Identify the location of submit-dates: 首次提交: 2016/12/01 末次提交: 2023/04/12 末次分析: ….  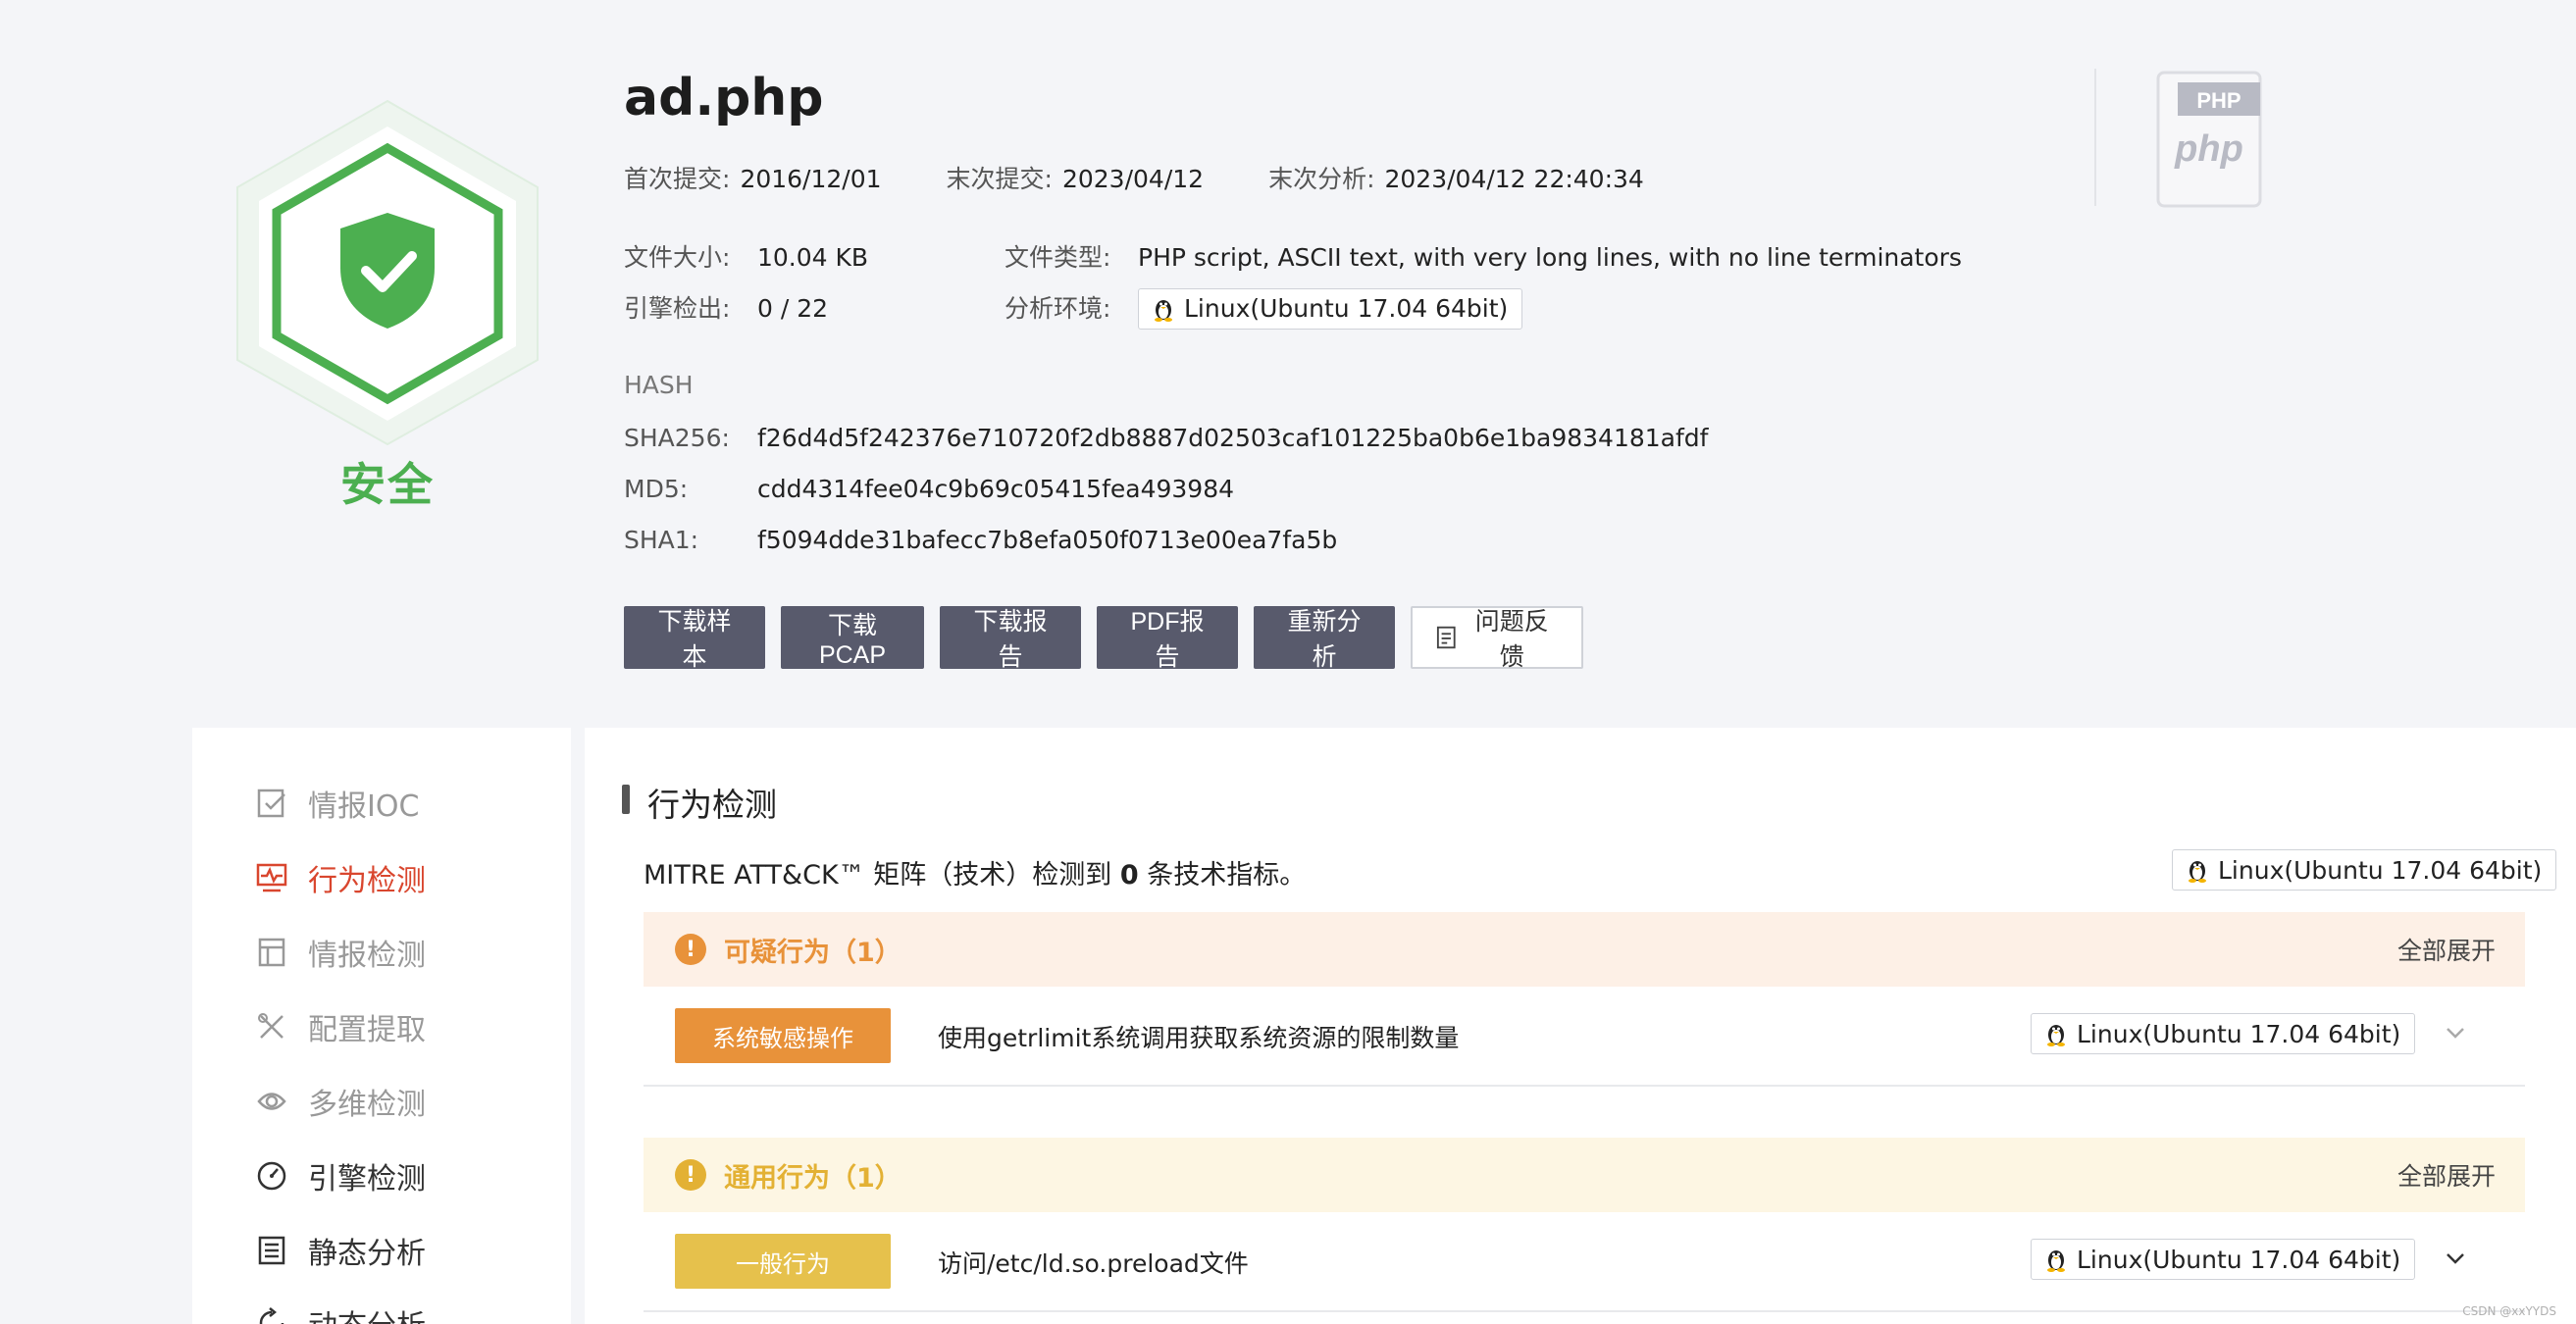
(1166, 179).